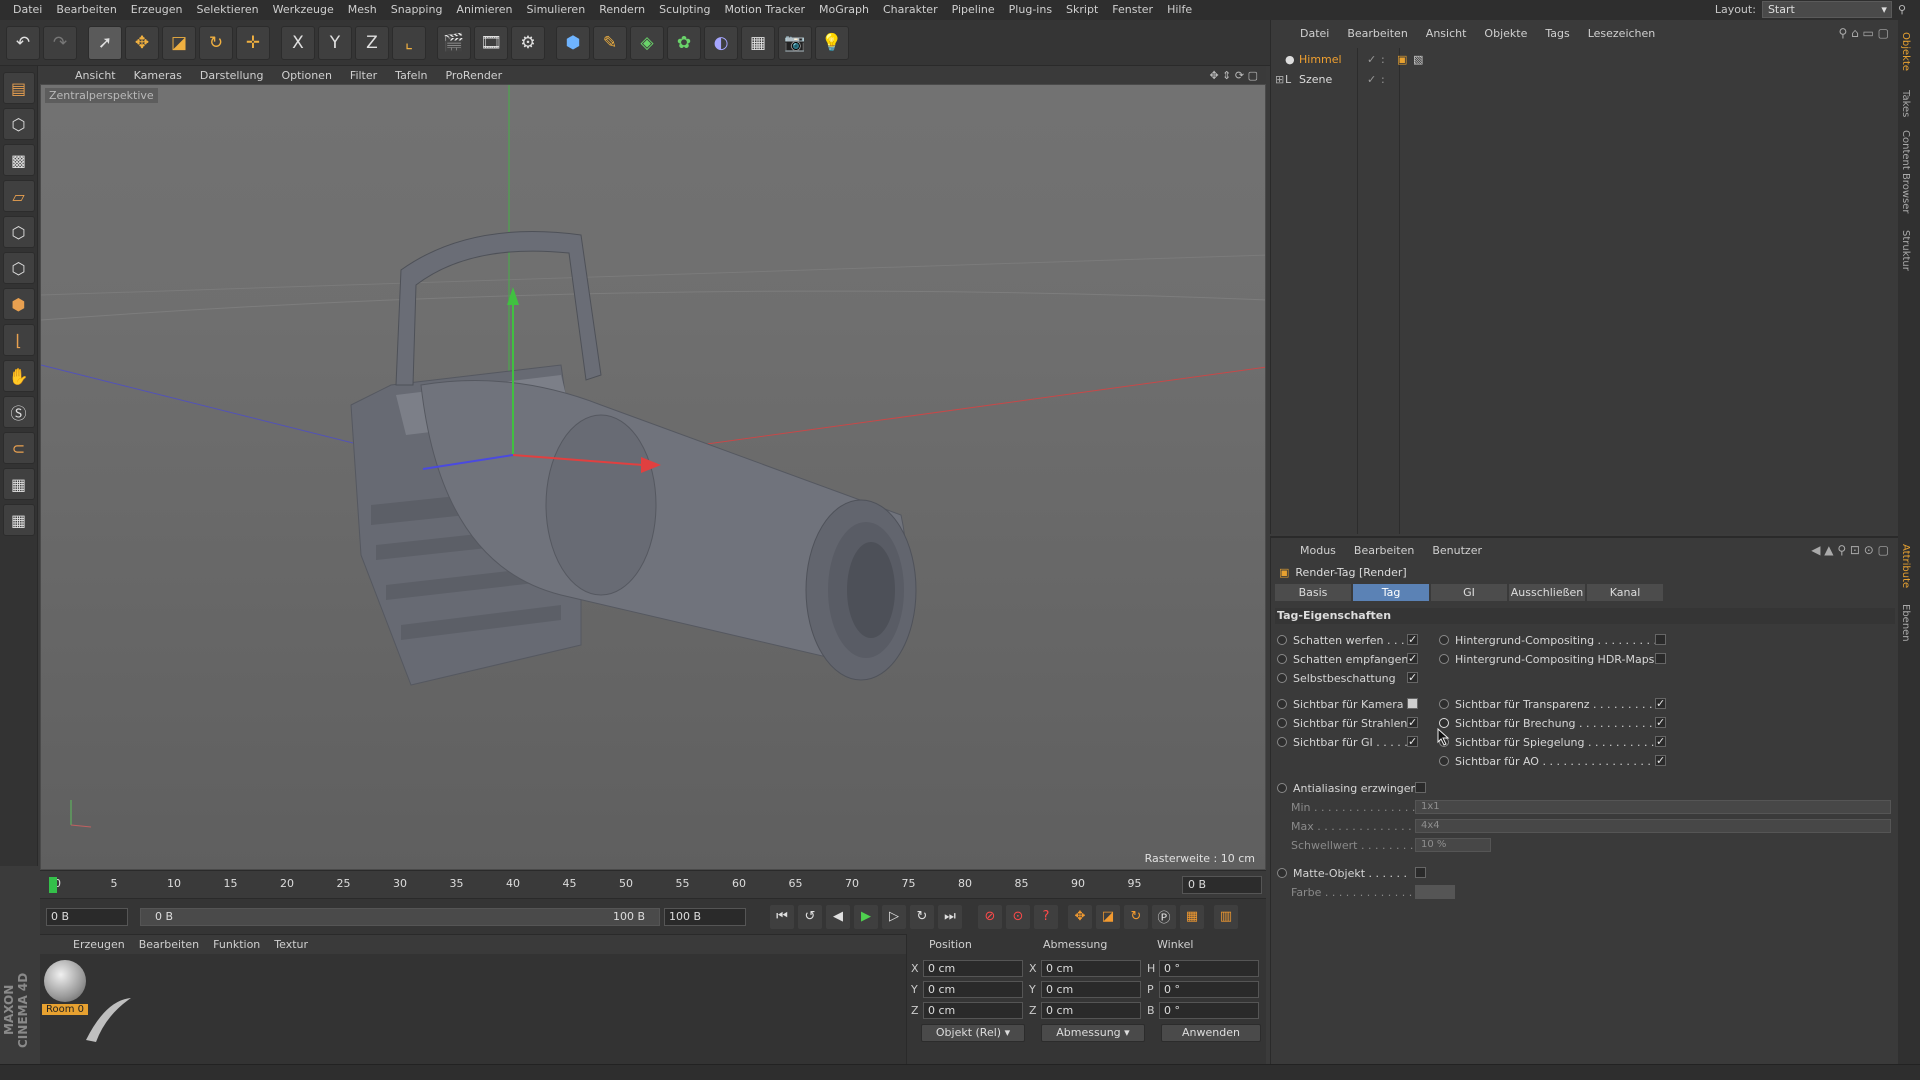 The height and width of the screenshot is (1080, 1920). Describe the element at coordinates (1863, 33) in the screenshot. I see `om-header-icons: ⚲ ⌂ ▭ ▢` at that location.